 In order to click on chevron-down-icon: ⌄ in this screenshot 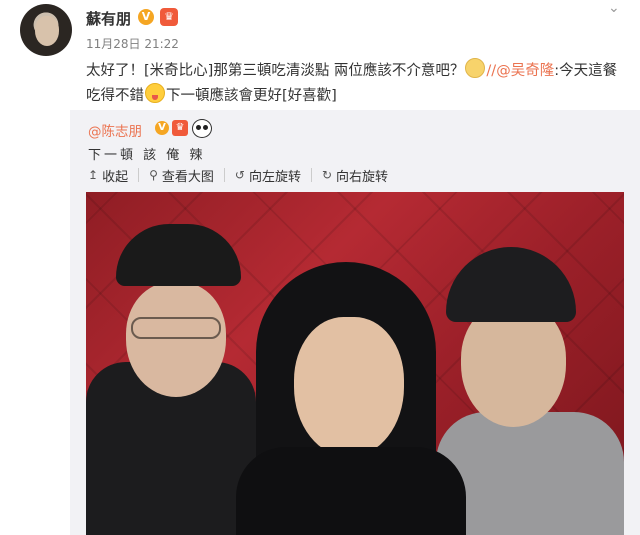, I will do `click(614, 8)`.